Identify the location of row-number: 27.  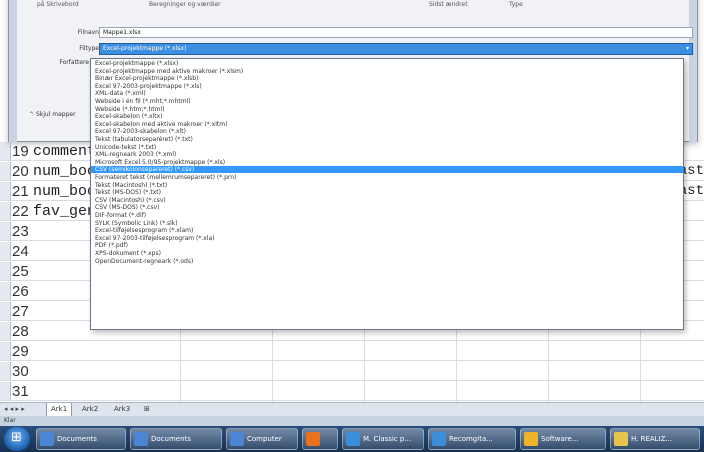
(20, 311).